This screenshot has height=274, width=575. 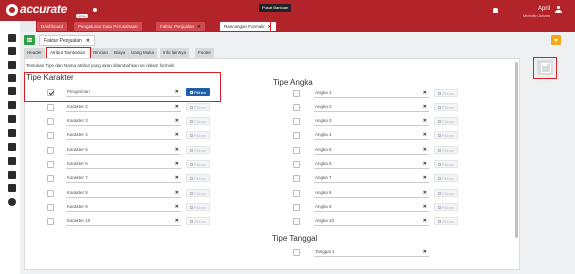 I want to click on karakter-9-pilihan-button: Pilihan, so click(x=198, y=207).